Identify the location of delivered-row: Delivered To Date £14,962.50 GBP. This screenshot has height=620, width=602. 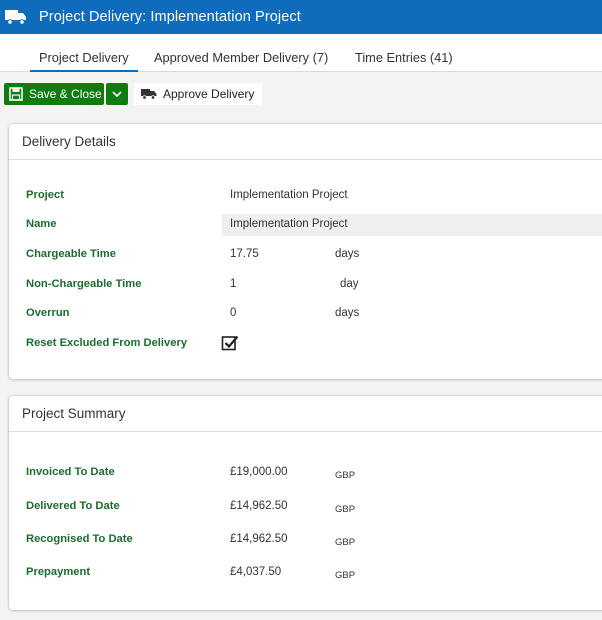
(305, 507).